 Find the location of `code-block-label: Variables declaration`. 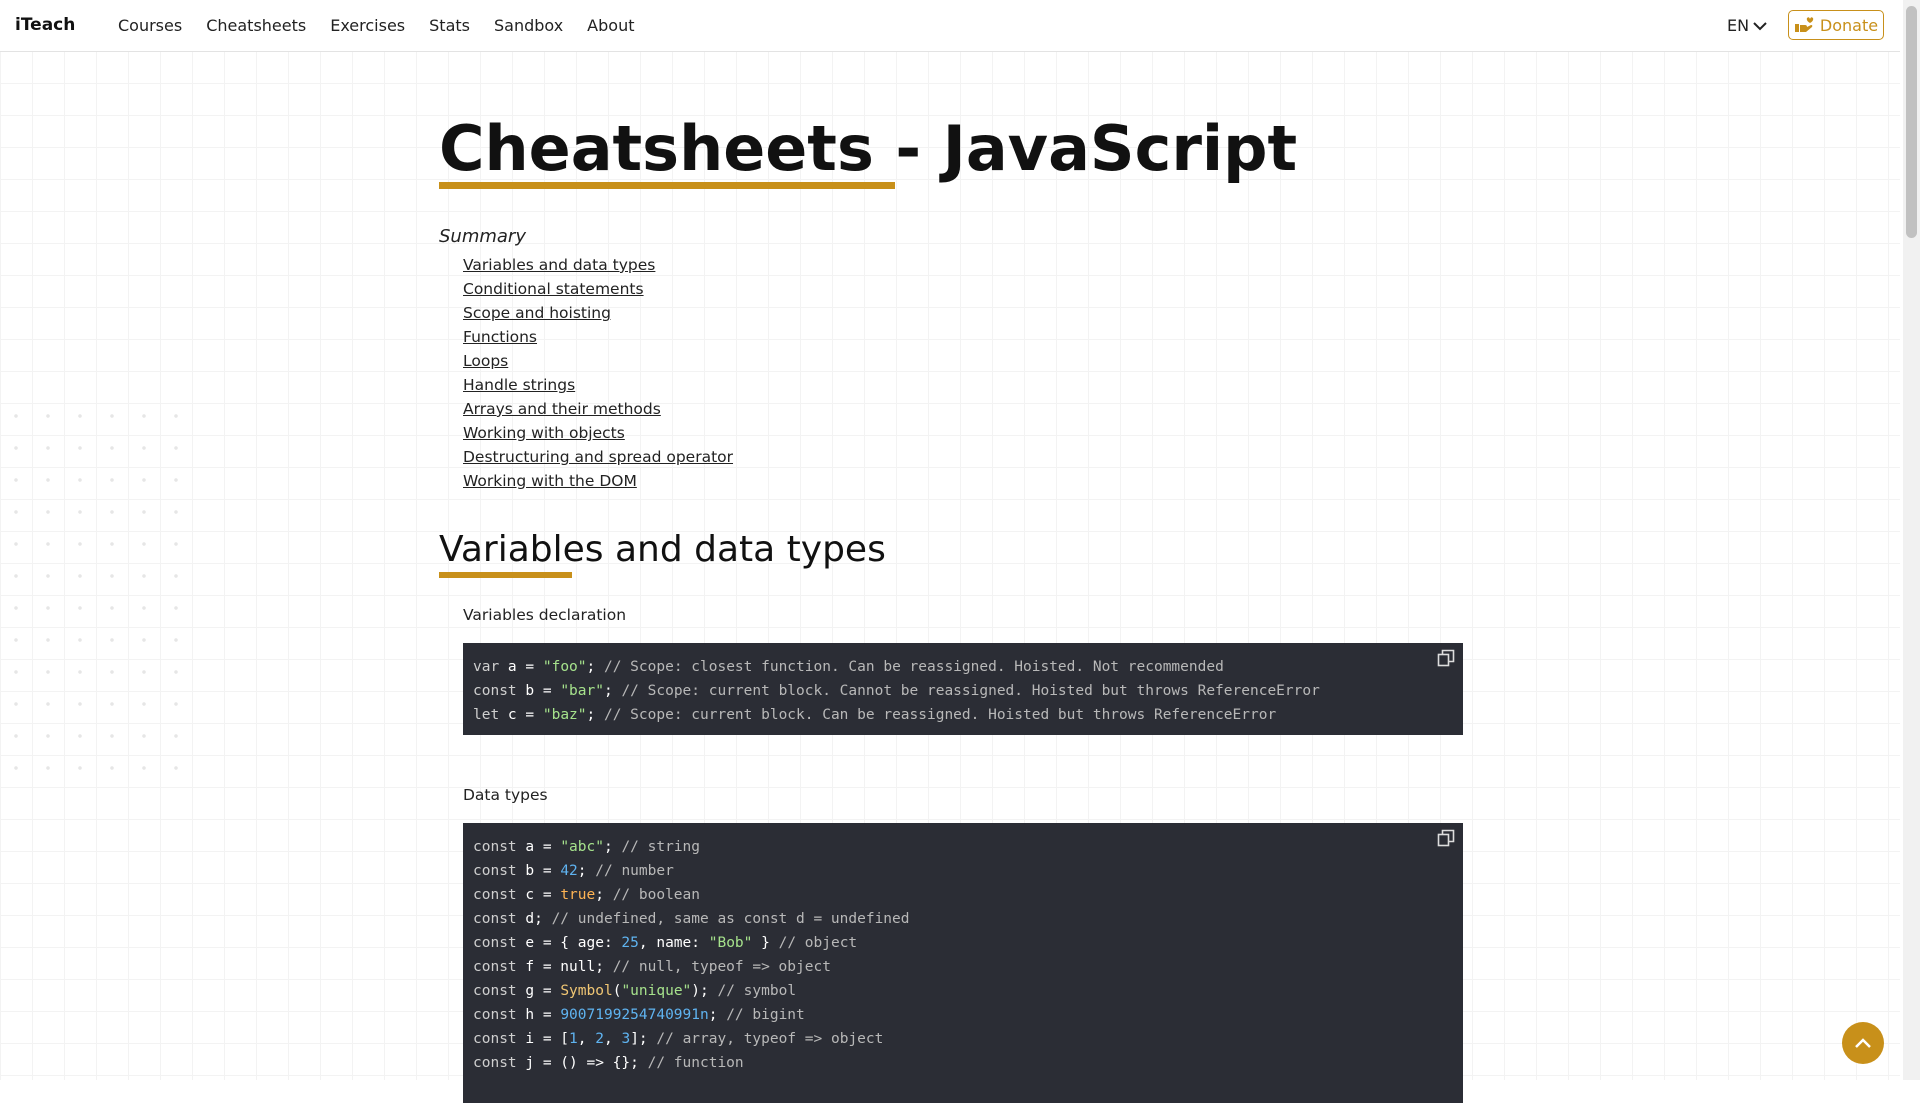

code-block-label: Variables declaration is located at coordinates (545, 615).